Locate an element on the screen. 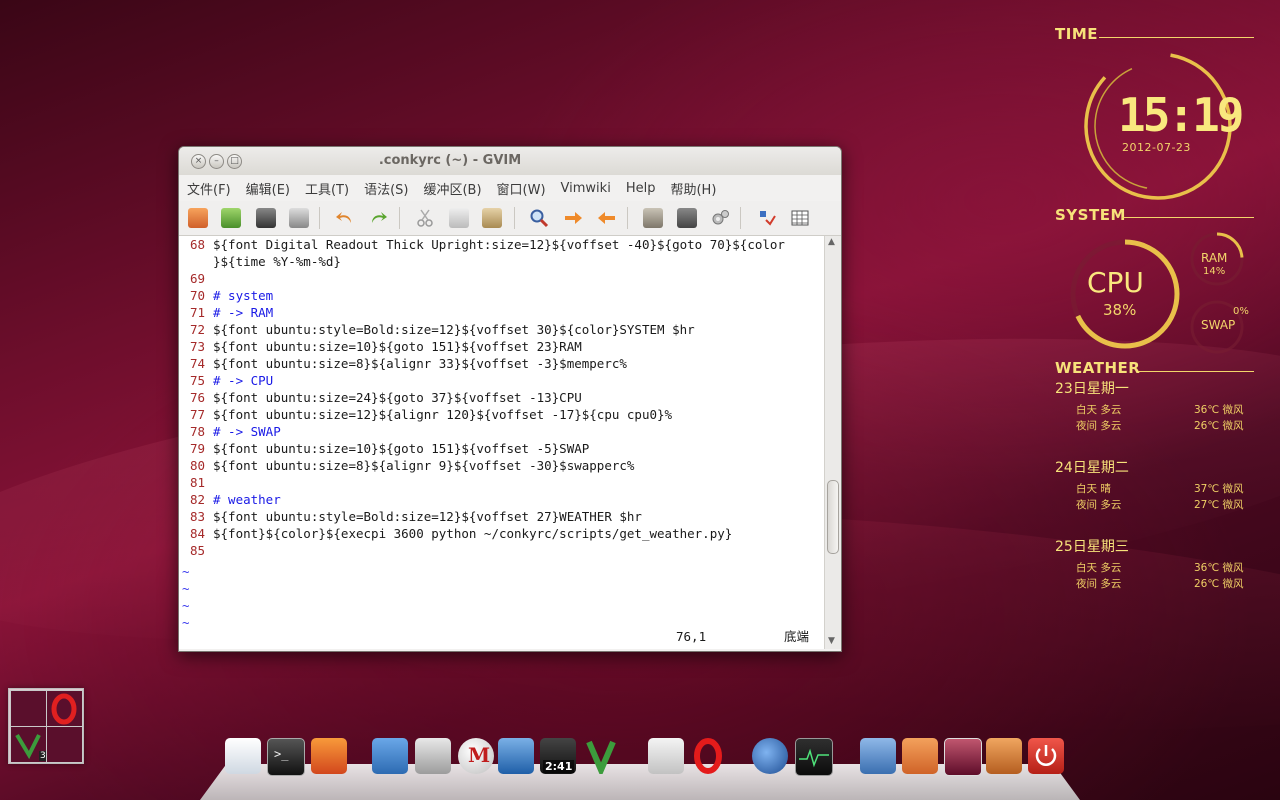 The width and height of the screenshot is (1280, 800). menu-window: 窗口(W) is located at coordinates (521, 188).